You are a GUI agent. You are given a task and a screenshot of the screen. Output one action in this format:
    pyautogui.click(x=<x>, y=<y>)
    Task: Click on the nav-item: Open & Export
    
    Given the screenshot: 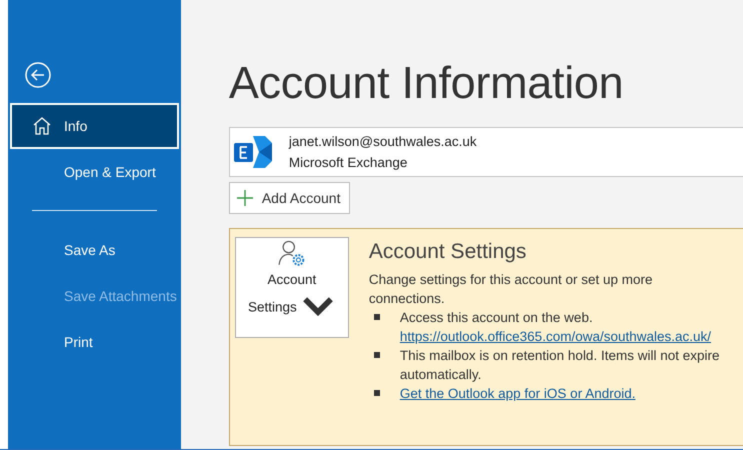 What is the action you would take?
    pyautogui.click(x=94, y=172)
    